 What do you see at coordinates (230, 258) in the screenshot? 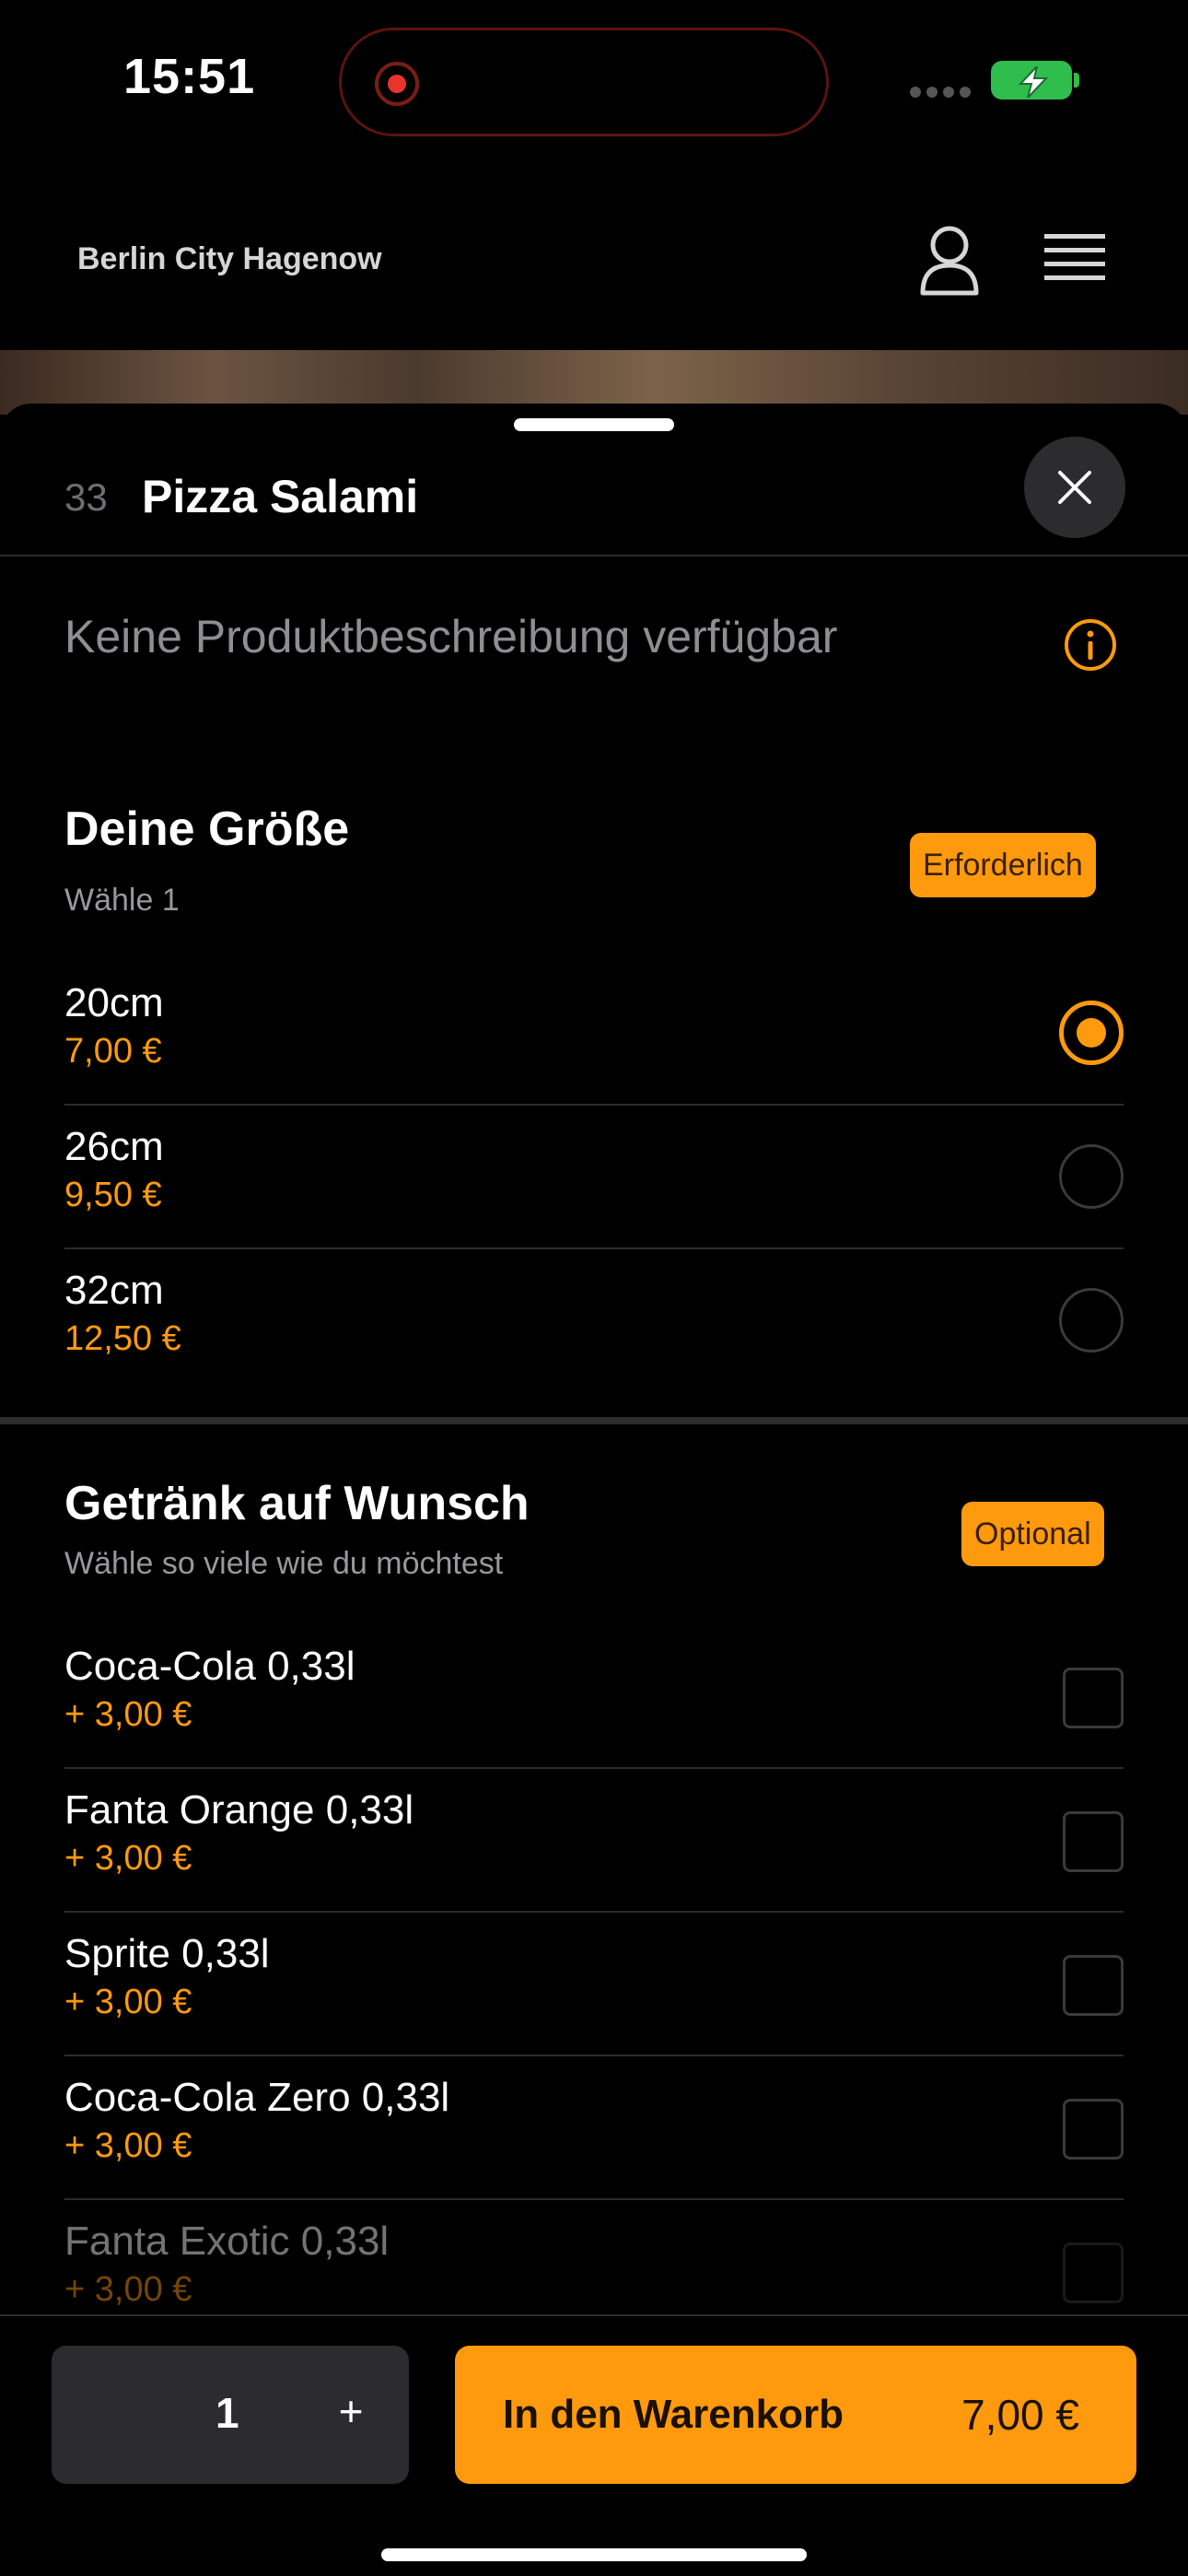
I see `restaurant-name: Berlin City Hagenow` at bounding box center [230, 258].